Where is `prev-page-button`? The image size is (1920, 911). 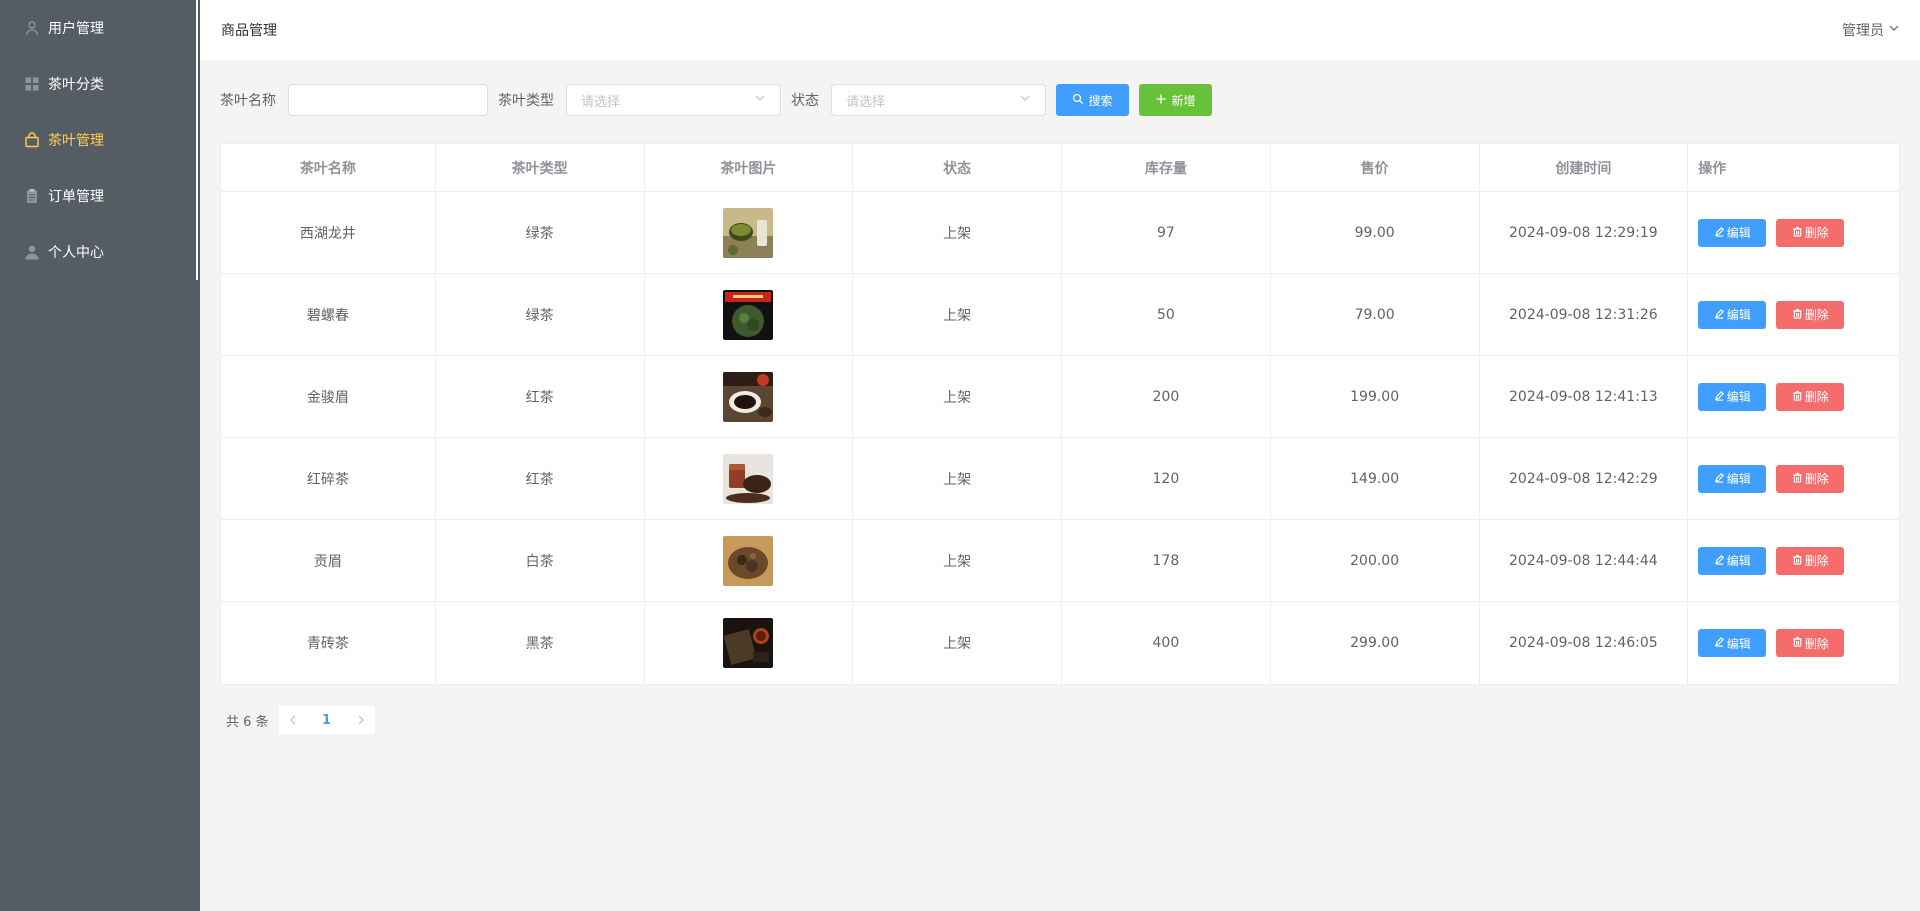 prev-page-button is located at coordinates (293, 720).